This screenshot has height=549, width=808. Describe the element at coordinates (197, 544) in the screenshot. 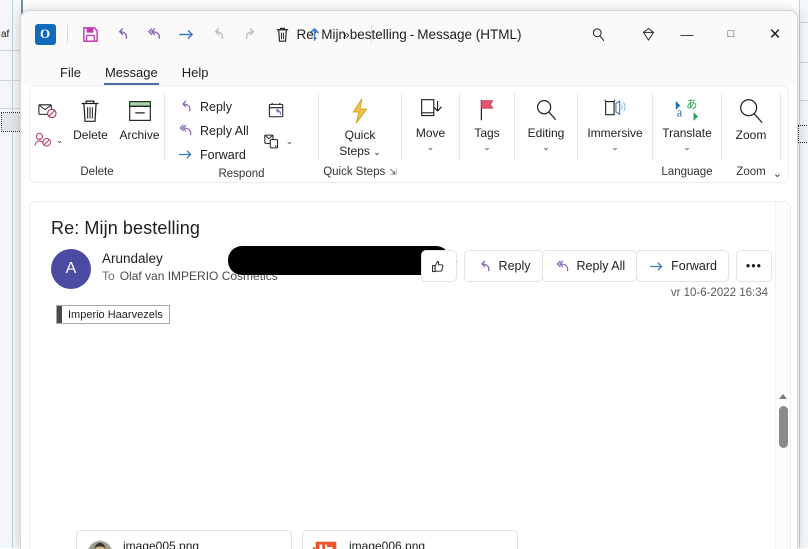

I see `attachment-name: image005.png` at that location.